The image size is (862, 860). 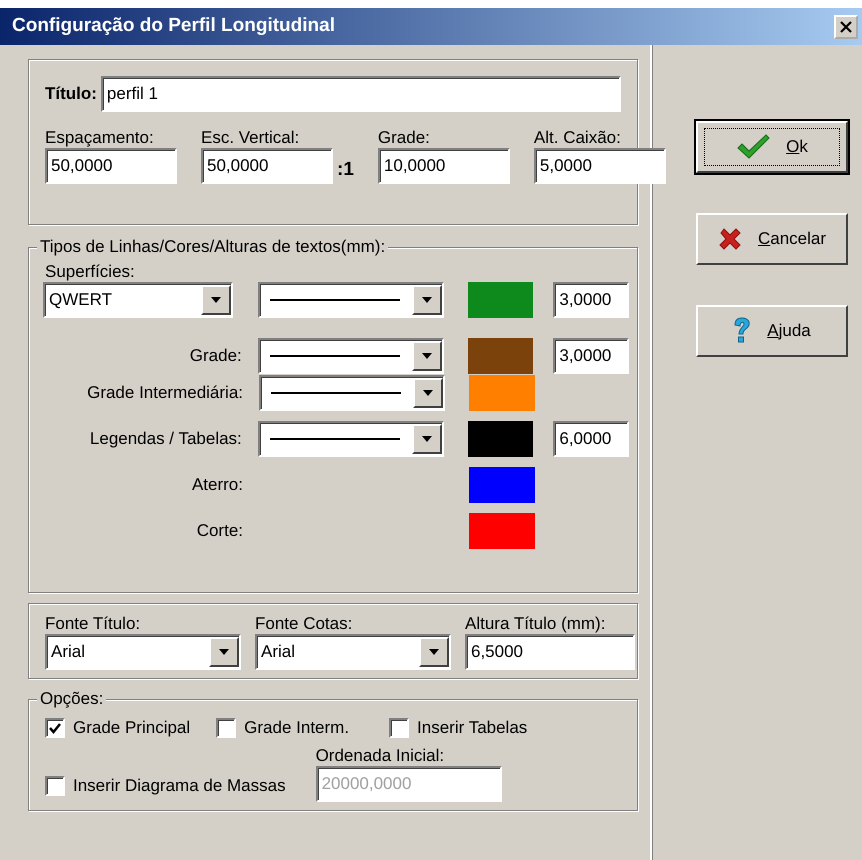 What do you see at coordinates (165, 393) in the screenshot?
I see `row-label: Grade Intermediária:` at bounding box center [165, 393].